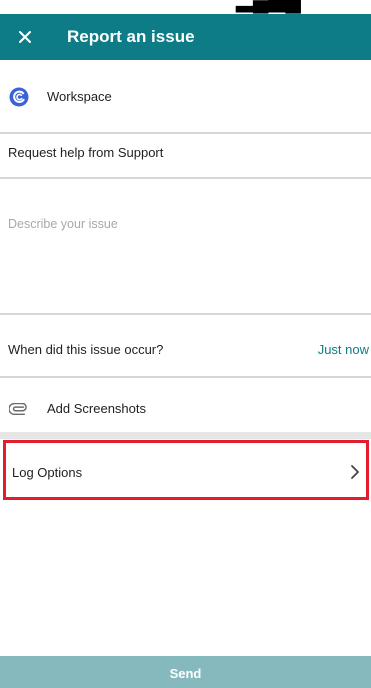 This screenshot has height=688, width=371. What do you see at coordinates (185, 672) in the screenshot?
I see `send-button: Send` at bounding box center [185, 672].